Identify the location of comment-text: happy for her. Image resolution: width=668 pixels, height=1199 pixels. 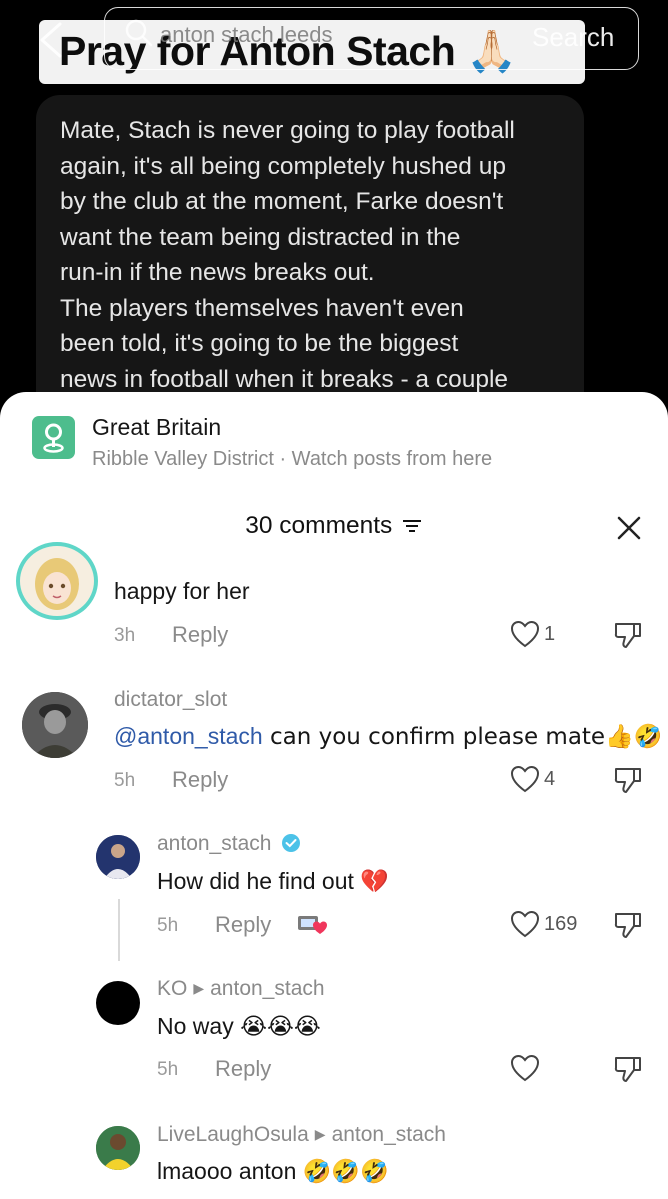
(182, 591).